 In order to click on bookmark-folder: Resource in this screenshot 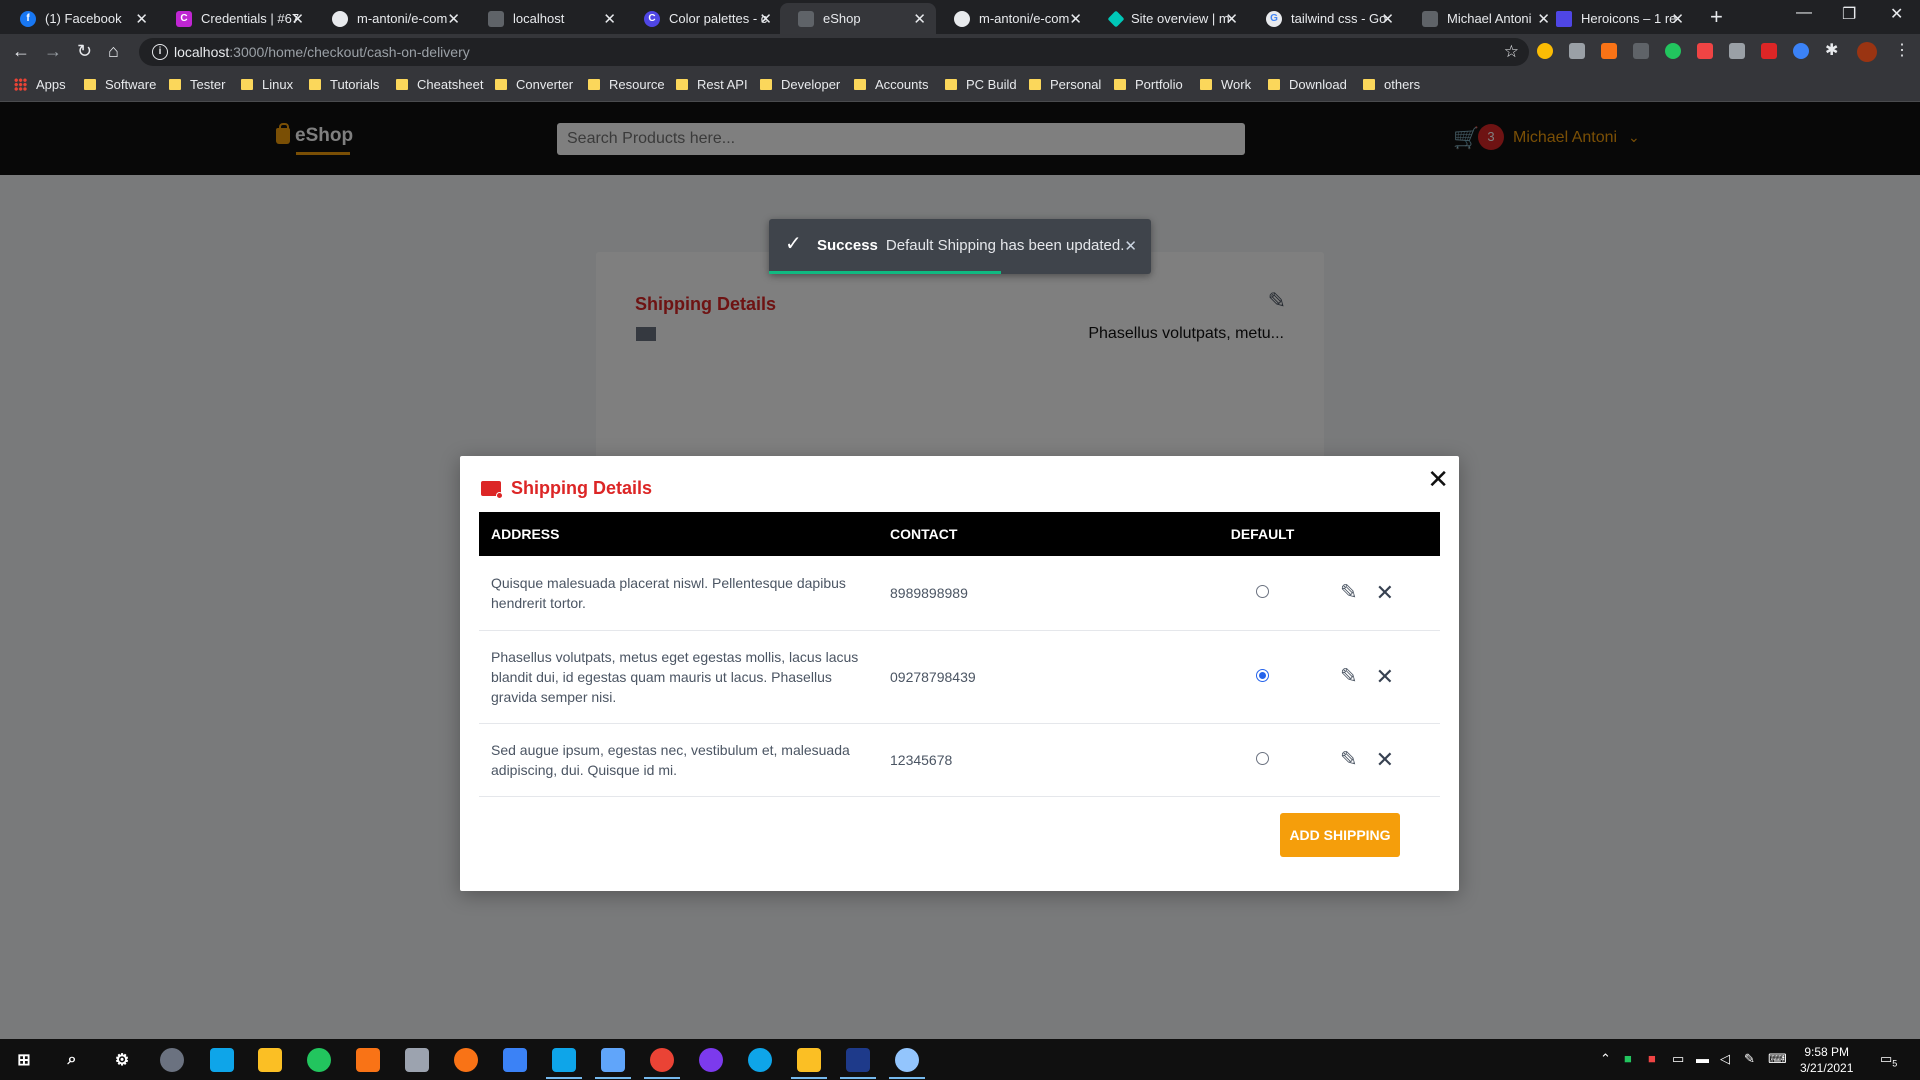, I will do `click(626, 84)`.